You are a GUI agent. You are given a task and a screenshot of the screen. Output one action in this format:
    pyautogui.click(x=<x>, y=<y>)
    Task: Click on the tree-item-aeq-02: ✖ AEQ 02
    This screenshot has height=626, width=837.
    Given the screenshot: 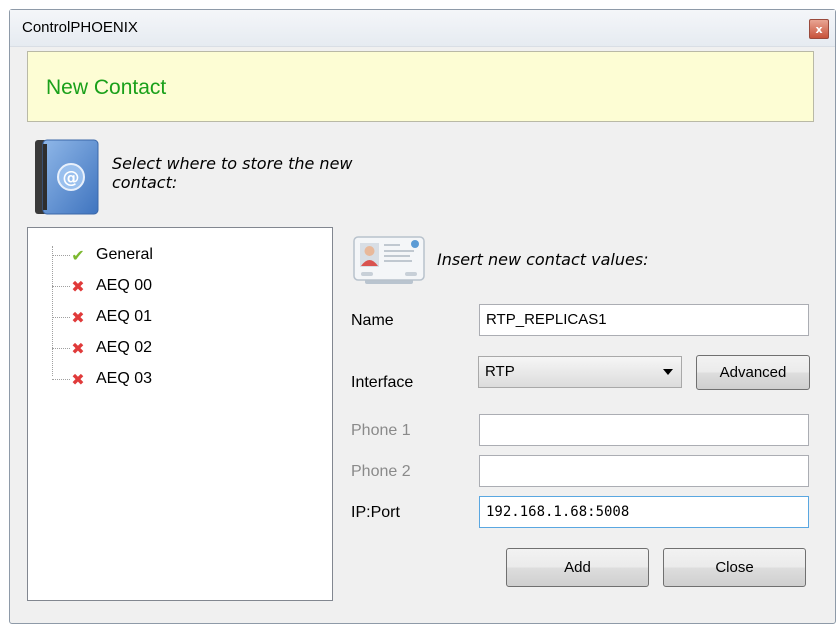 What is the action you would take?
    pyautogui.click(x=102, y=348)
    